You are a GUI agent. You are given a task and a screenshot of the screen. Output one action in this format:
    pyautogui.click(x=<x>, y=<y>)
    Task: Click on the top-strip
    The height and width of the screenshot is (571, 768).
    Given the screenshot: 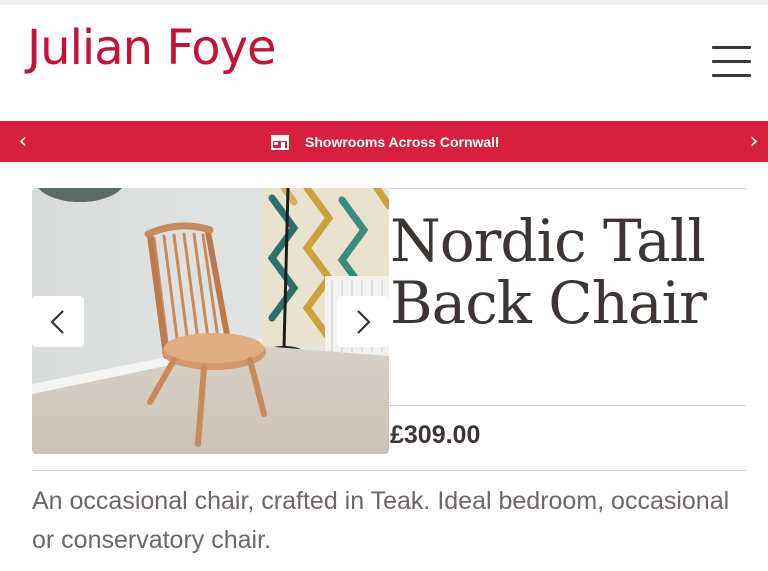 What is the action you would take?
    pyautogui.click(x=384, y=2)
    